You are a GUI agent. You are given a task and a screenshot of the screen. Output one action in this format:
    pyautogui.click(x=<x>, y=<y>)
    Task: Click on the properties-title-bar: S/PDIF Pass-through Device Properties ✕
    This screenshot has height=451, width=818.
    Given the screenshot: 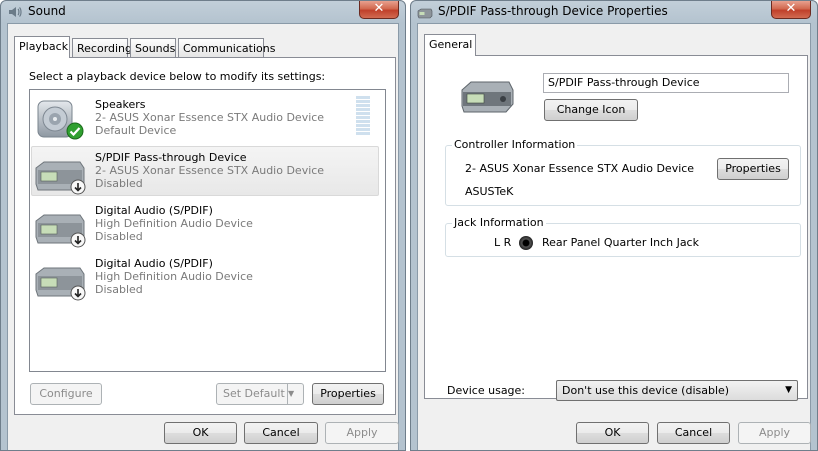 What is the action you would take?
    pyautogui.click(x=614, y=12)
    